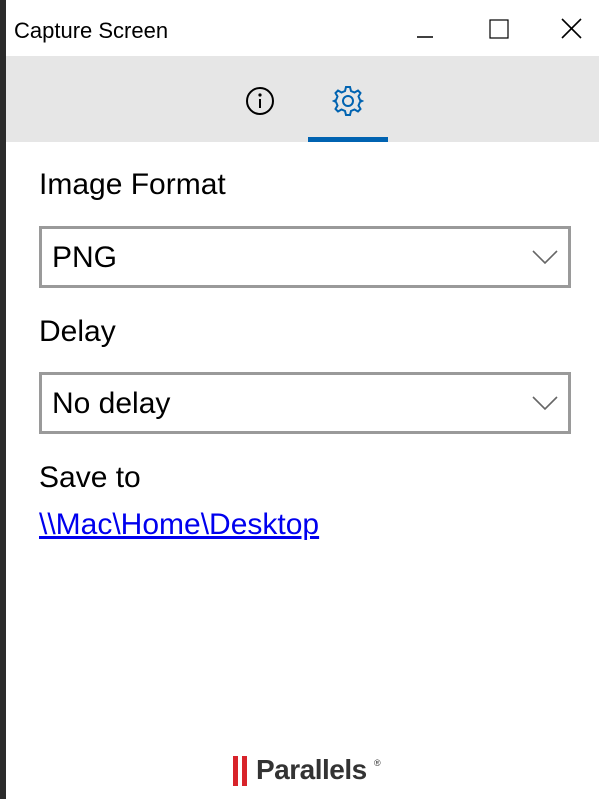 The height and width of the screenshot is (799, 599). I want to click on info-icon, so click(260, 101).